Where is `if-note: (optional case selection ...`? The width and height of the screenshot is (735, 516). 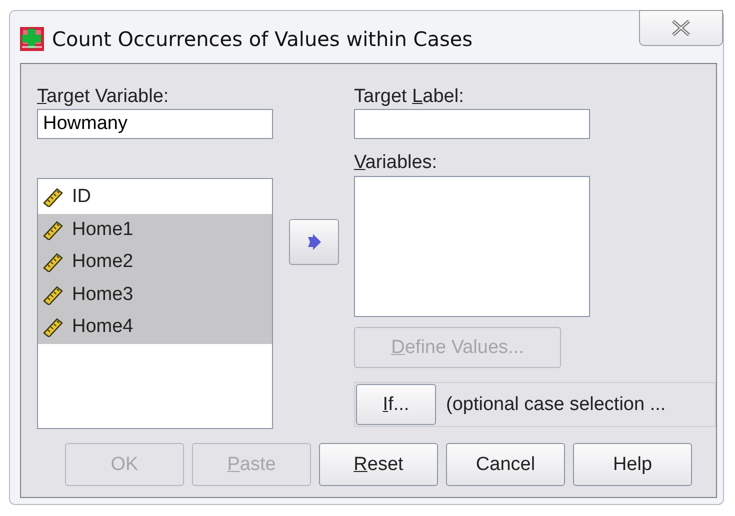
if-note: (optional case selection ... is located at coordinates (556, 405).